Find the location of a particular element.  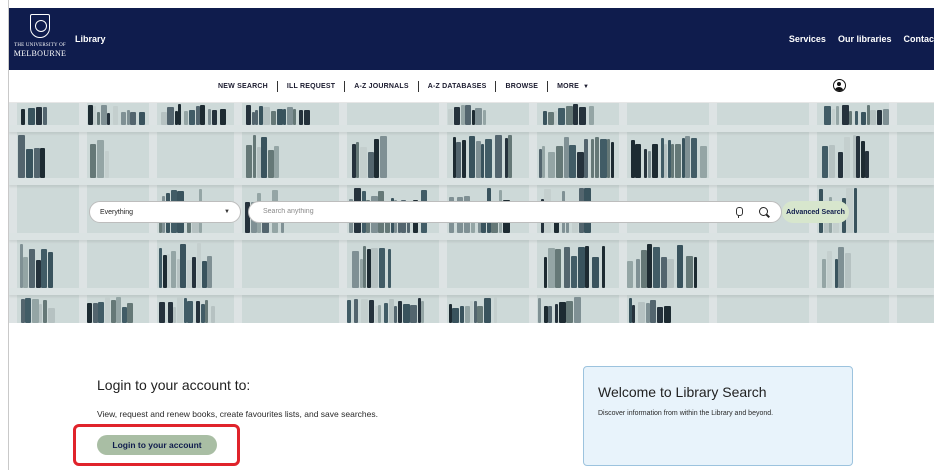

advanced-search-button: Advanced Search is located at coordinates (815, 212).